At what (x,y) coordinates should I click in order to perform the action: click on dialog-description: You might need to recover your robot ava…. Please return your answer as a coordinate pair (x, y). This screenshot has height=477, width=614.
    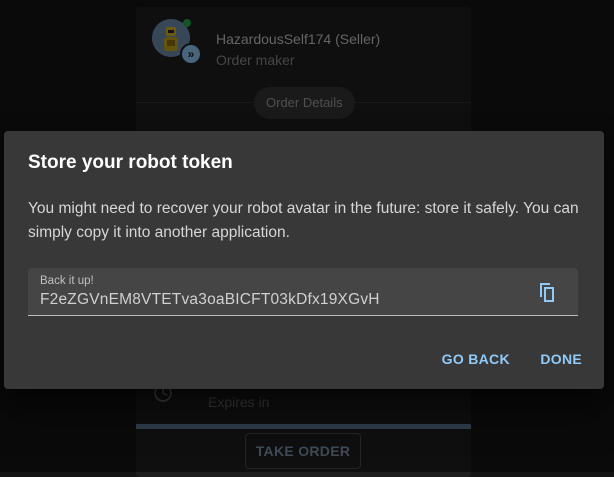
    Looking at the image, I should click on (303, 220).